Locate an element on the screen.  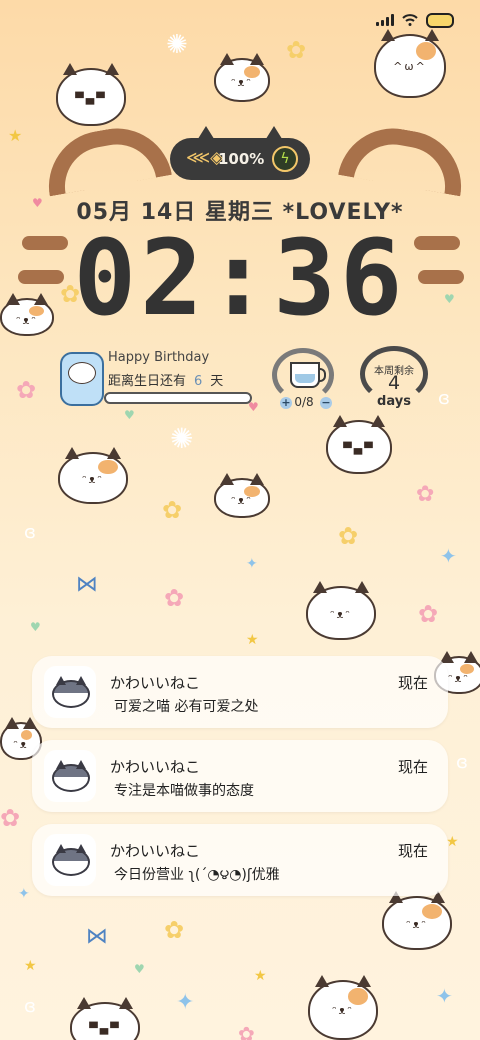
birthday-widget: Happy Birthday 距离生日还有 6 天 is located at coordinates (158, 378).